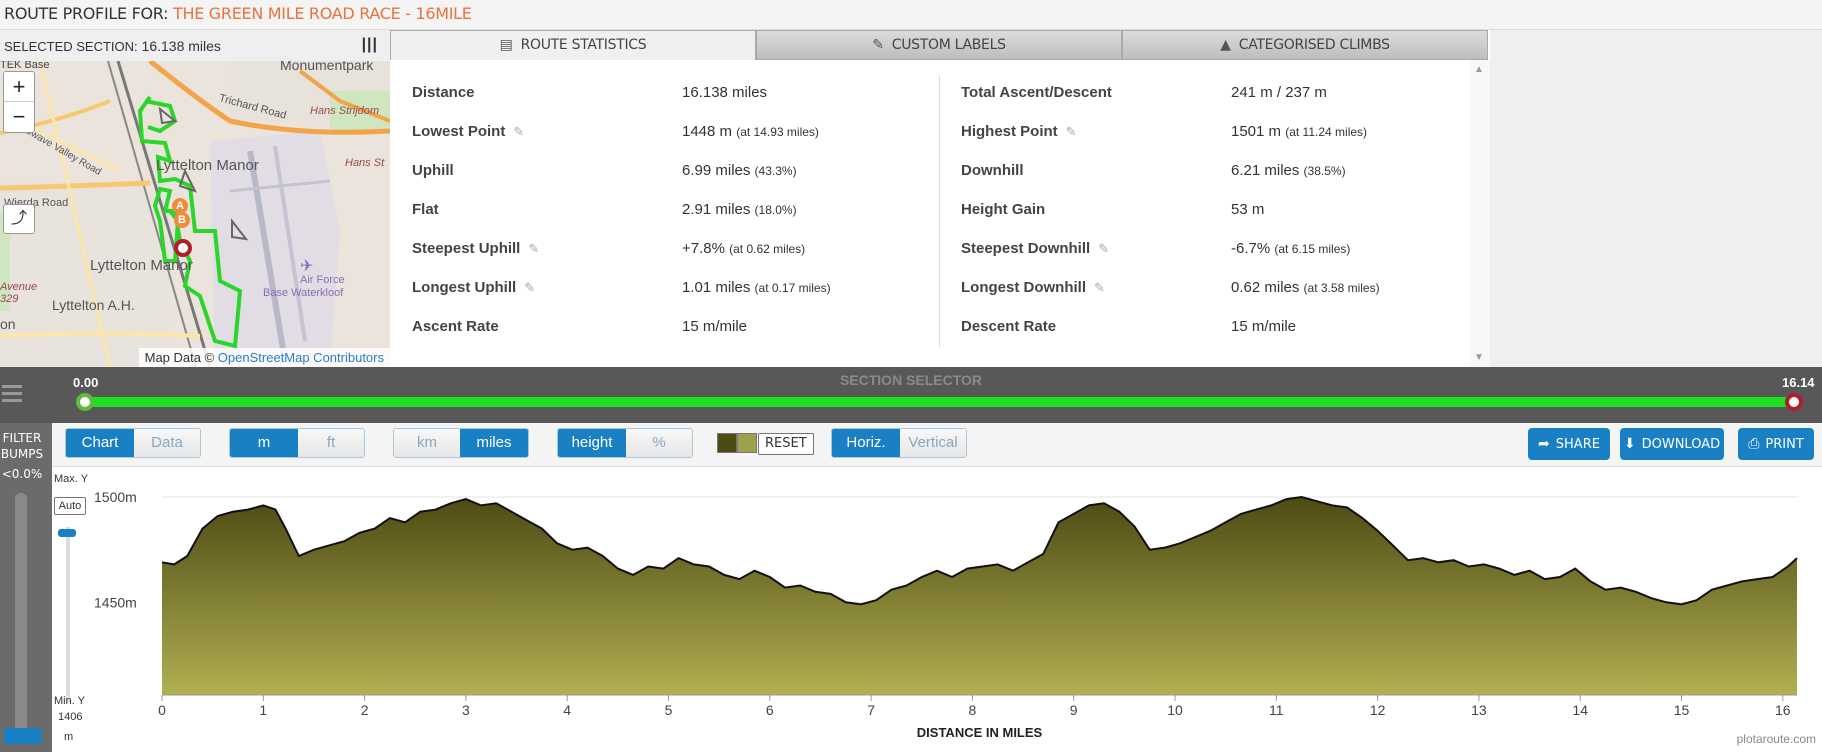  I want to click on tab-custom-labels: ✎ CUSTOM LABELS, so click(939, 45).